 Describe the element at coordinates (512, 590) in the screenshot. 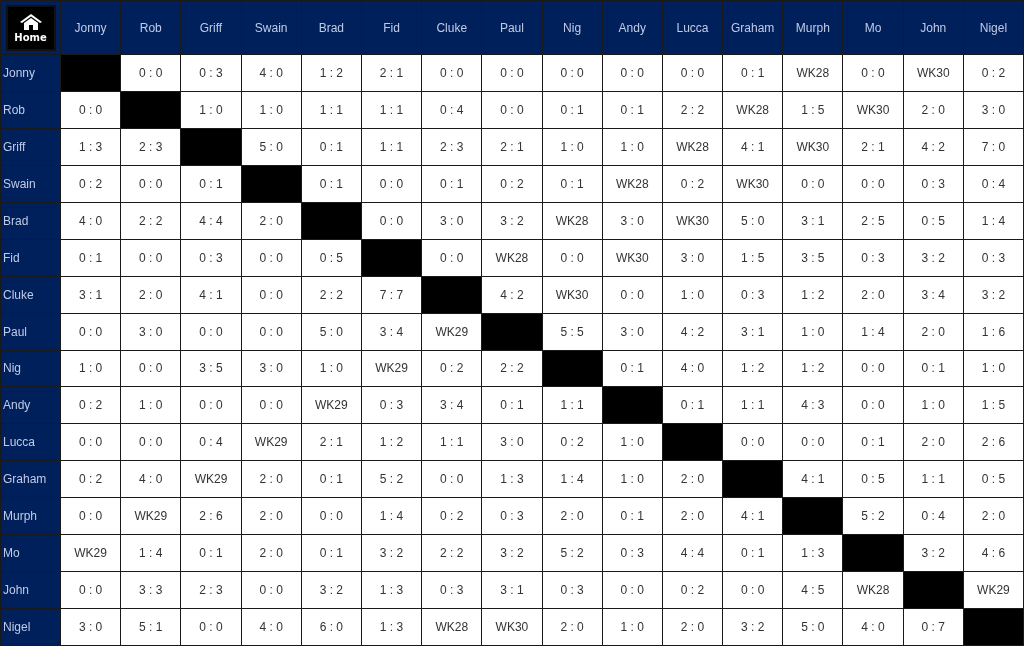

I see `table-cell: 3 : 1` at that location.